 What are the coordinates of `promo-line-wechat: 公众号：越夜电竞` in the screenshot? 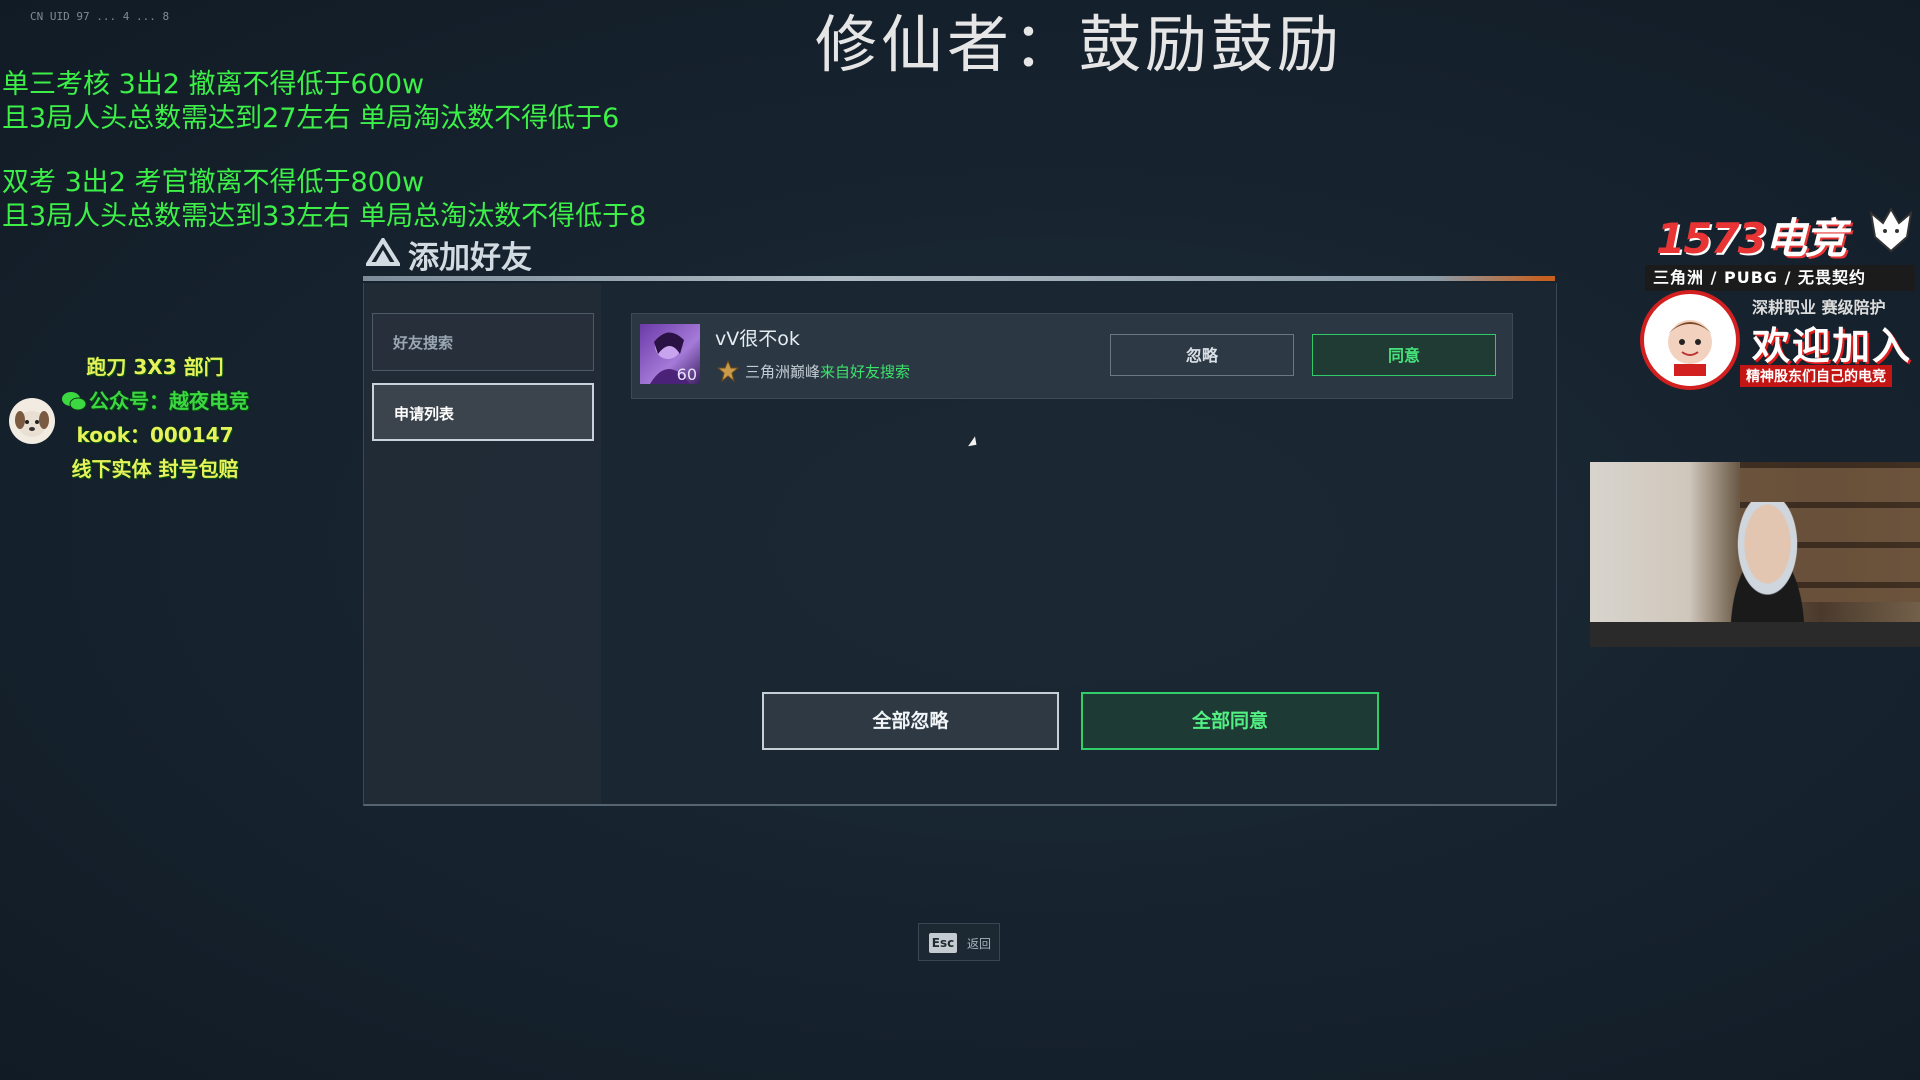 It's located at (155, 401).